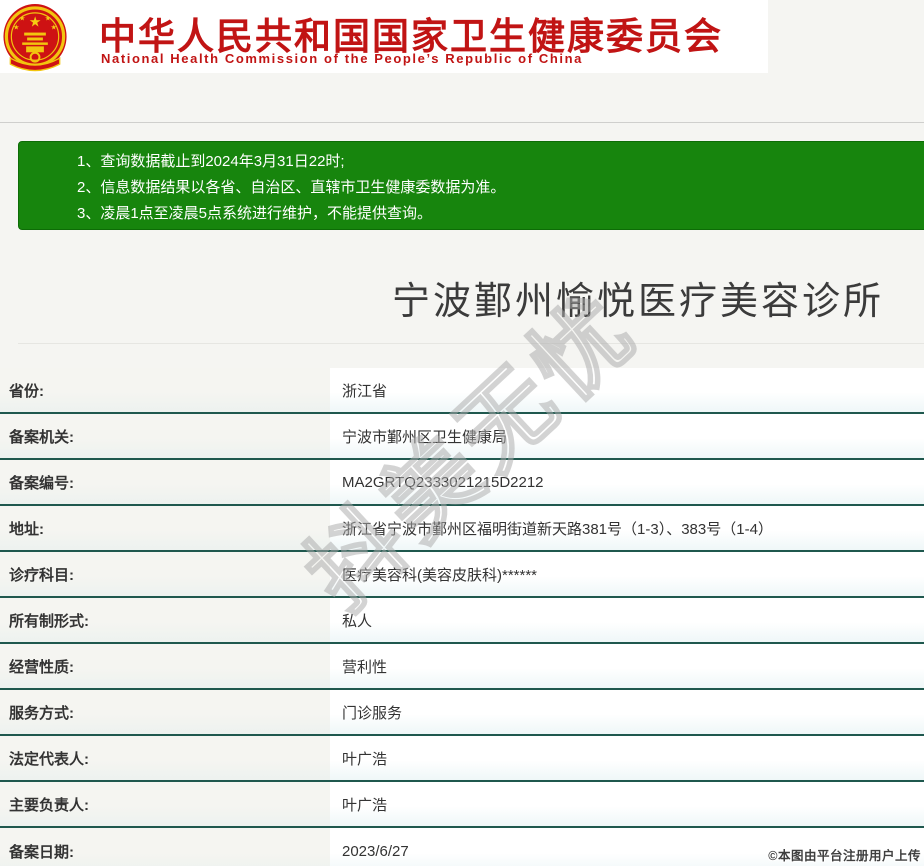  What do you see at coordinates (35, 37) in the screenshot?
I see `national-emblem-icon: ★ ★ ★ ★ ★` at bounding box center [35, 37].